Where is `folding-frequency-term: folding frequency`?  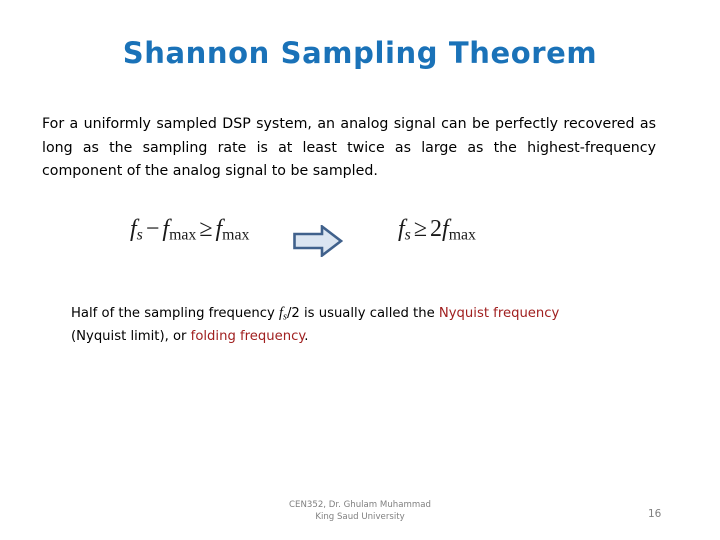 folding-frequency-term: folding frequency is located at coordinates (247, 336).